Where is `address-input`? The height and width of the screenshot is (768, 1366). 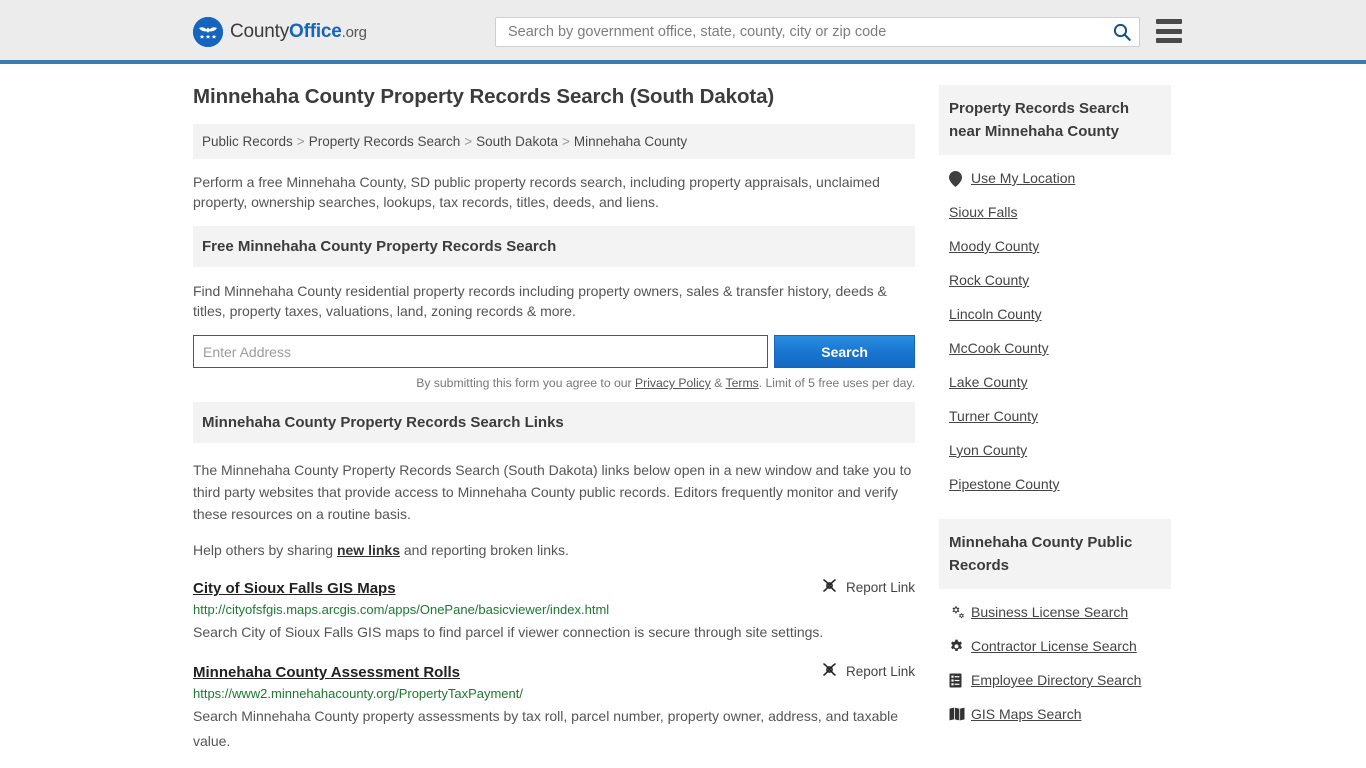
address-input is located at coordinates (481, 351).